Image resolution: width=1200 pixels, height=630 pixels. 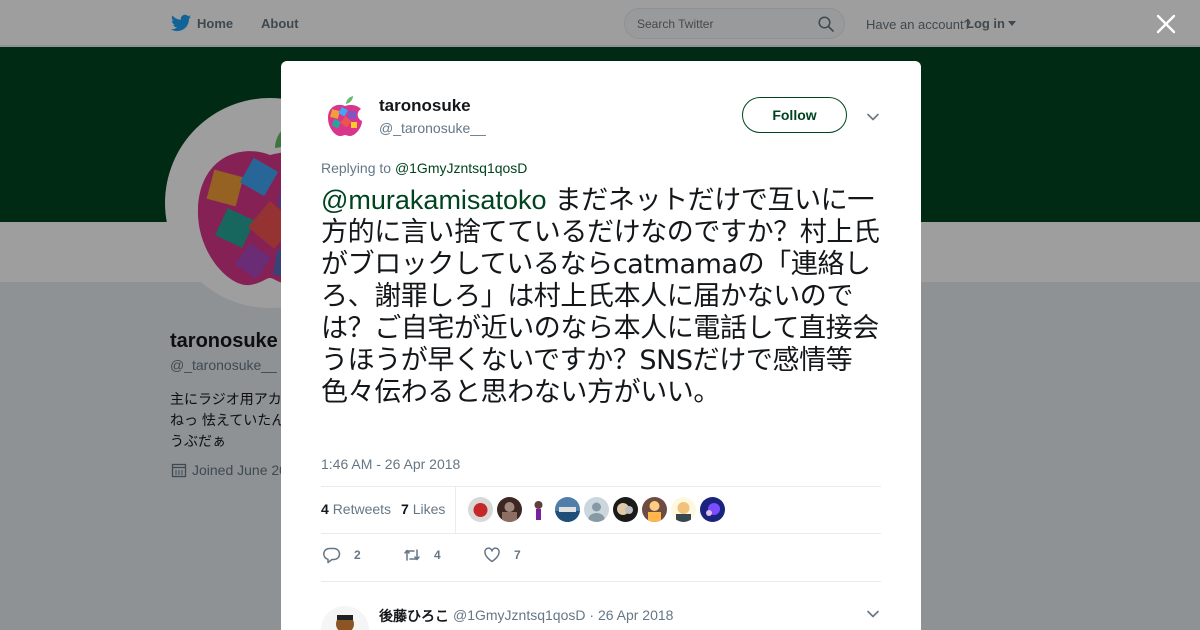 I want to click on retweet-icon, so click(x=412, y=555).